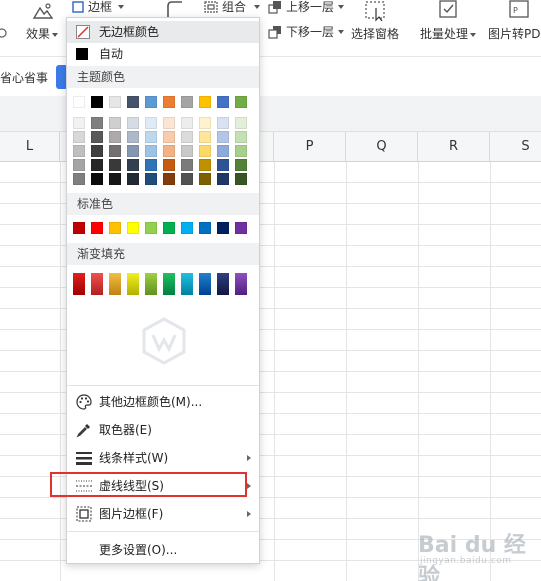  What do you see at coordinates (515, 147) in the screenshot?
I see `column-header-s: S` at bounding box center [515, 147].